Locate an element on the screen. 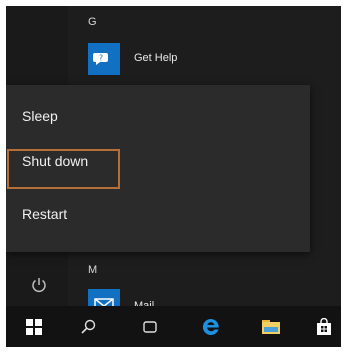 This screenshot has height=353, width=347. file-explorer-button is located at coordinates (271, 326).